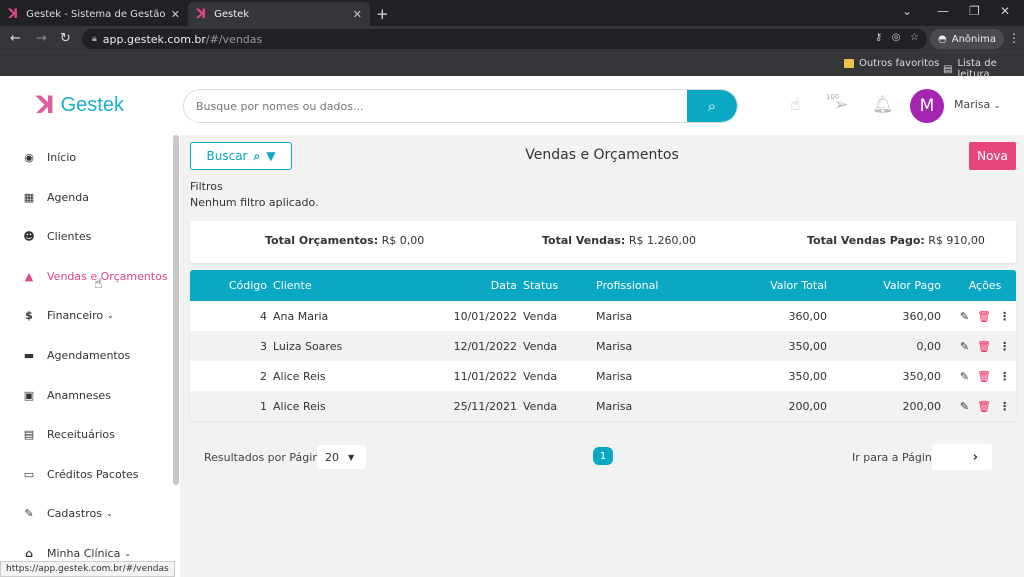 The width and height of the screenshot is (1024, 577). What do you see at coordinates (322, 240) in the screenshot?
I see `total-orcamentos-label: Total Orçamentos:` at bounding box center [322, 240].